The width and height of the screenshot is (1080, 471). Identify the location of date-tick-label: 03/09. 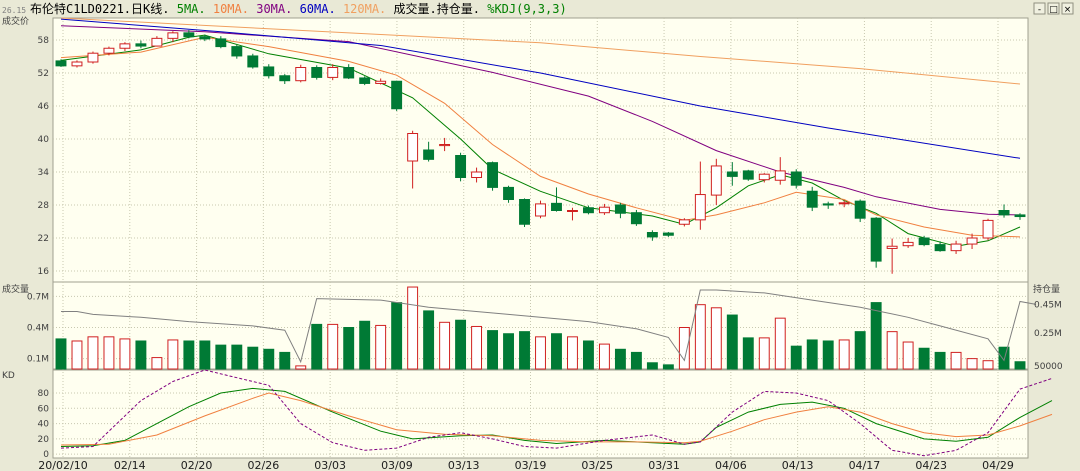
(397, 465).